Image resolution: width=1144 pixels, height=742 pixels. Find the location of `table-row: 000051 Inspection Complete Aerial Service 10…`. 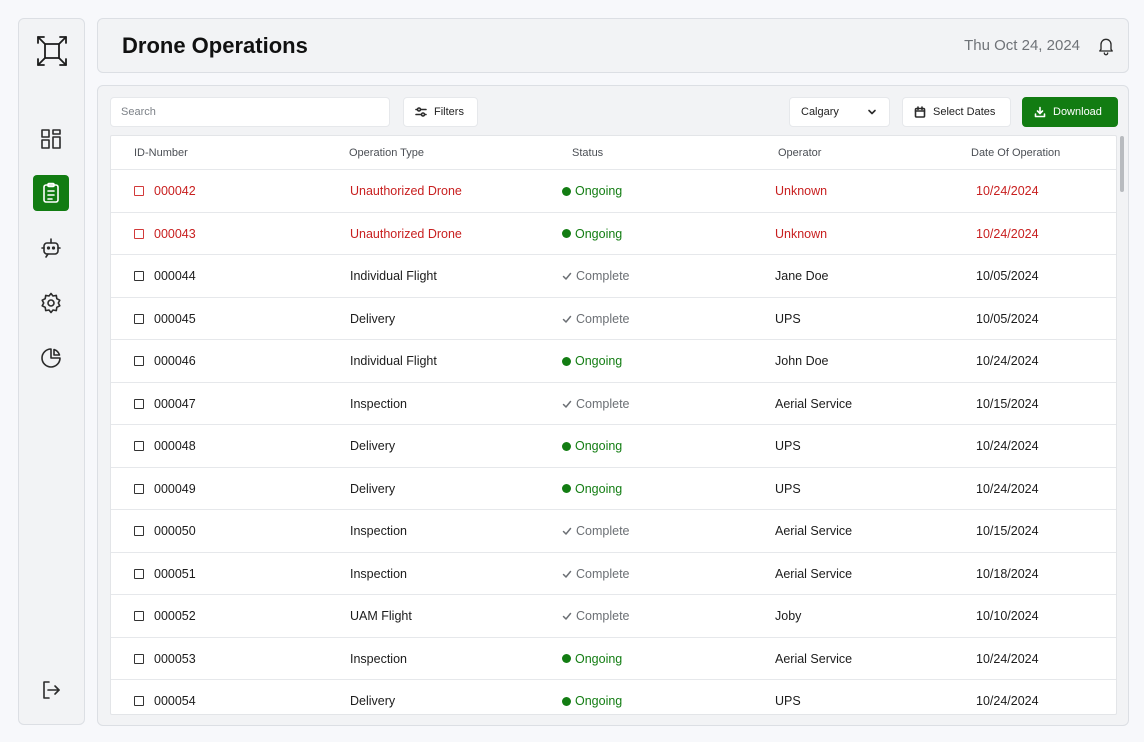

table-row: 000051 Inspection Complete Aerial Service 10… is located at coordinates (613, 574).